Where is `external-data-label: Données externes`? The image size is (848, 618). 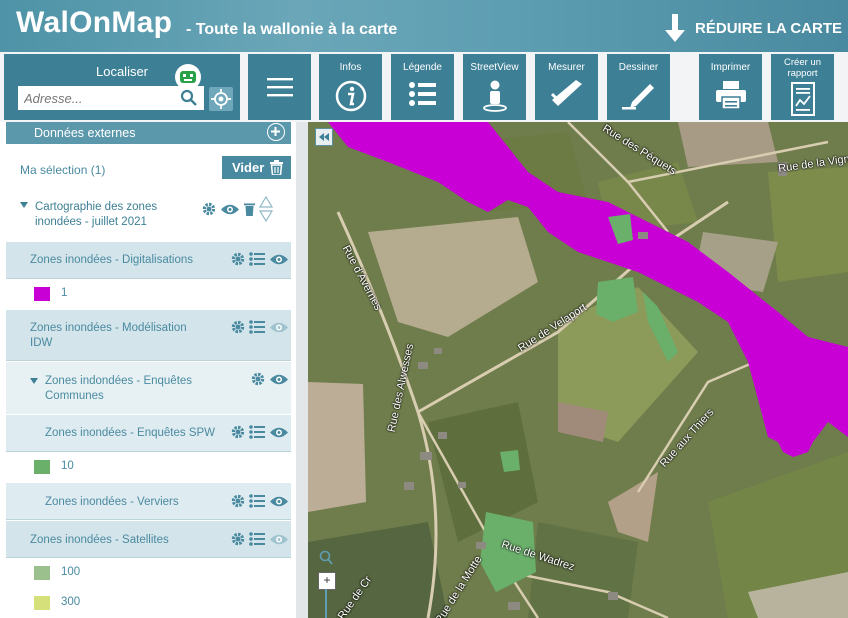 external-data-label: Données externes is located at coordinates (85, 133).